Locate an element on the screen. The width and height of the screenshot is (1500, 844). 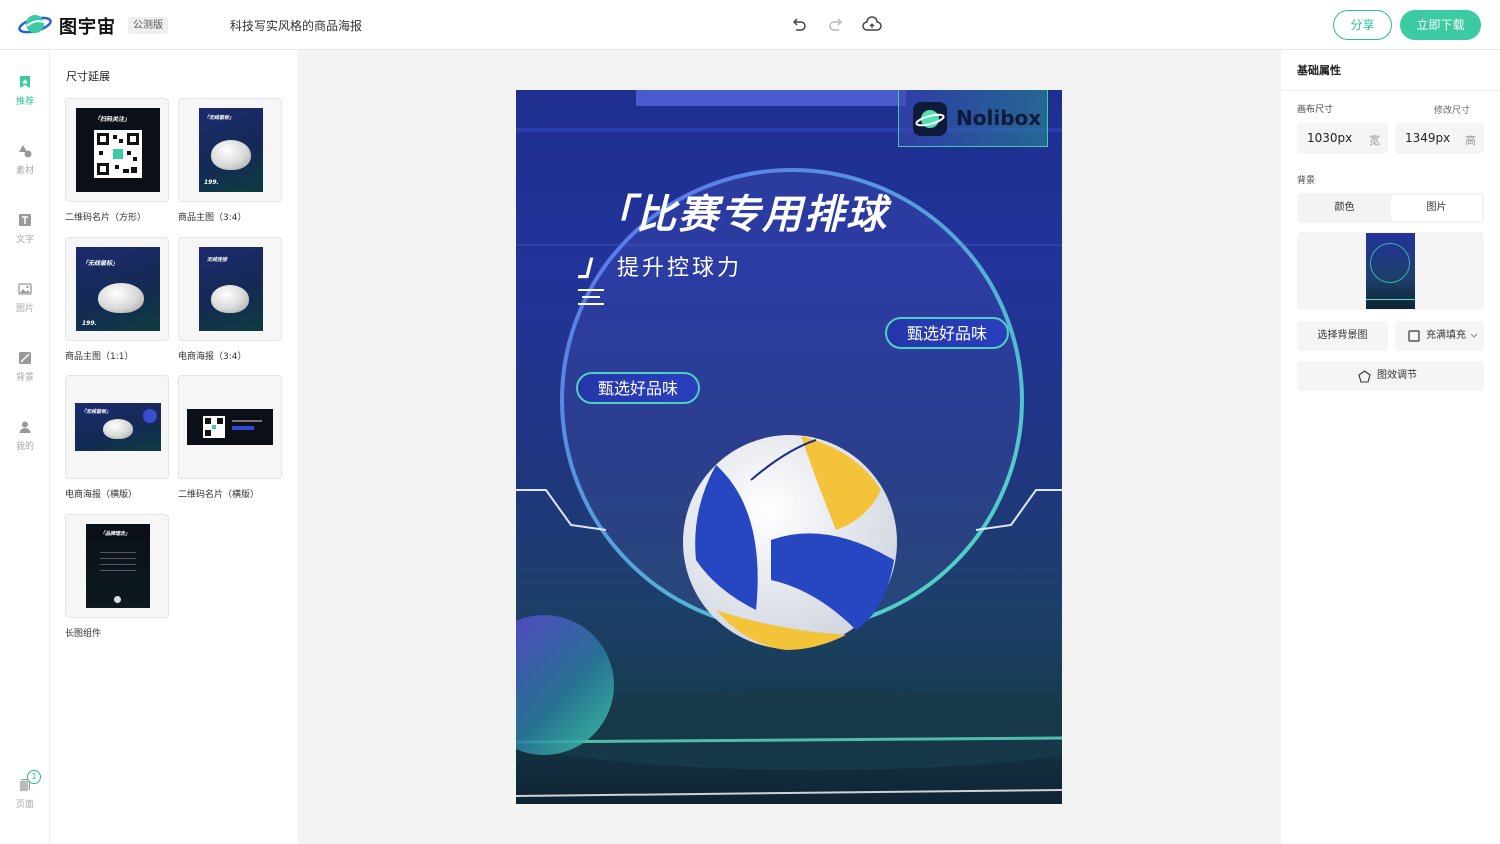
template-thumbnail: 「无线鼠标」 199. is located at coordinates (230, 150).